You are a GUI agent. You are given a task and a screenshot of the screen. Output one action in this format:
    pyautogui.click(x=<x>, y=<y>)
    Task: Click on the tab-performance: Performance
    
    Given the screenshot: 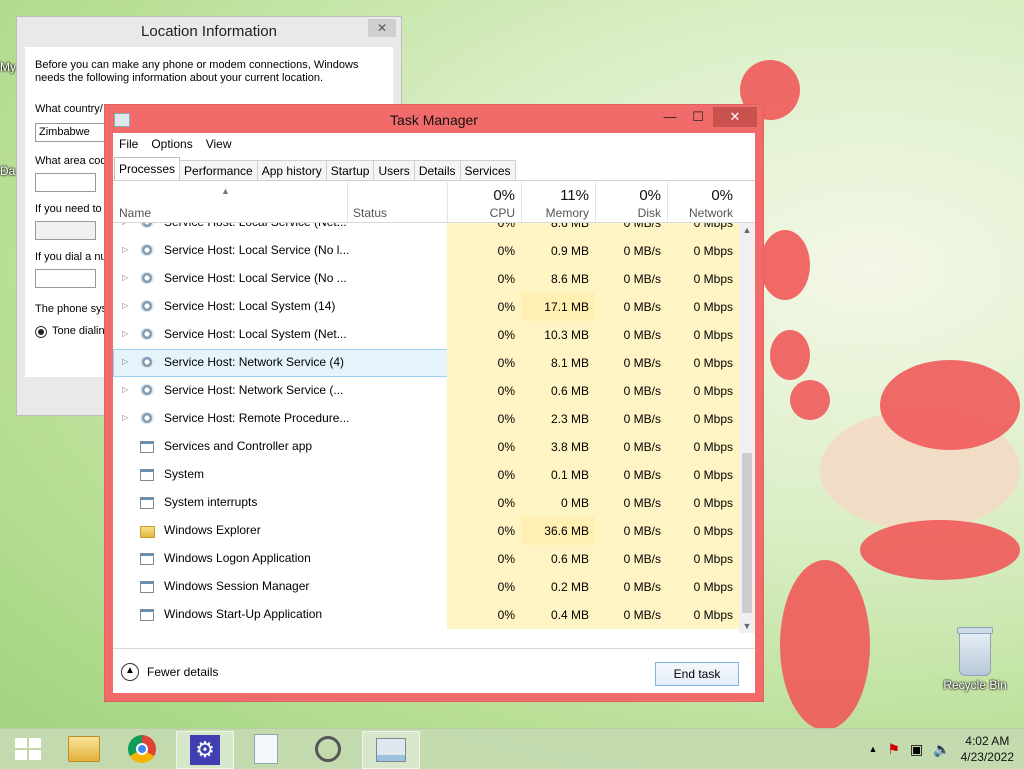 What is the action you would take?
    pyautogui.click(x=218, y=170)
    